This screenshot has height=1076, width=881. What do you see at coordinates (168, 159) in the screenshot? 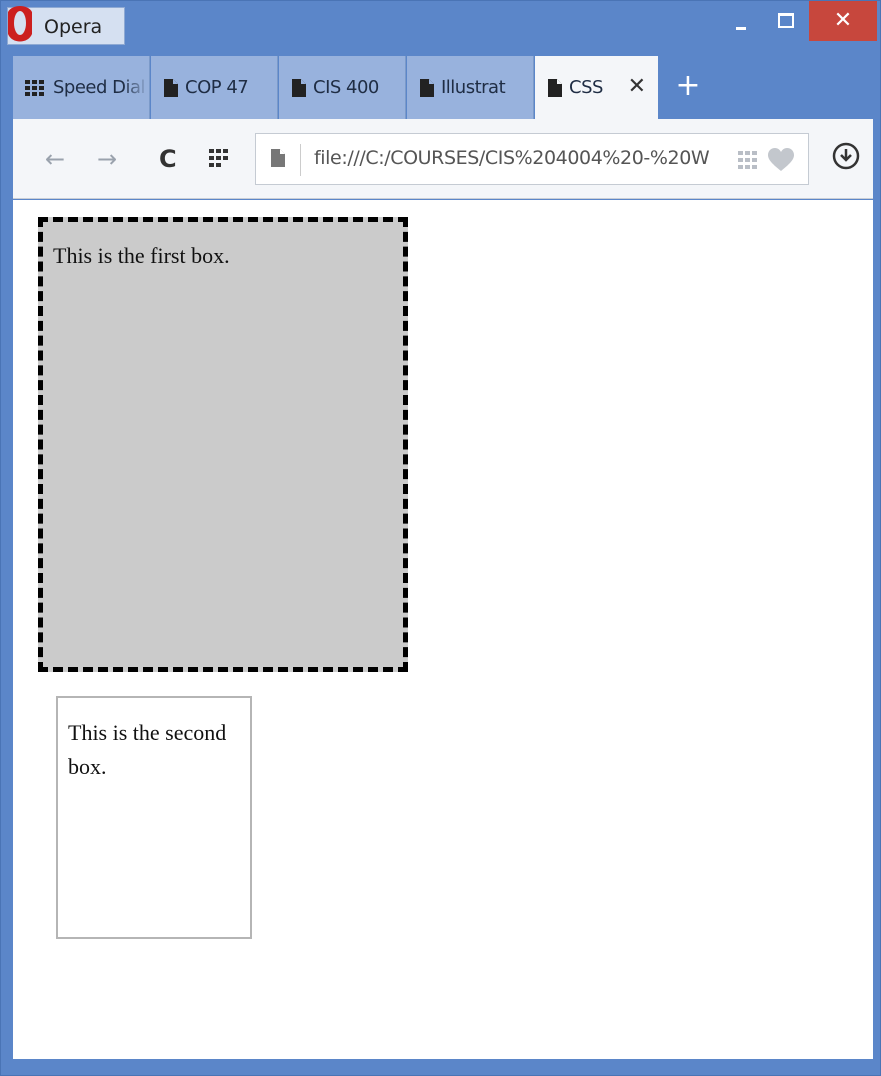
I see `reload-icon: C` at bounding box center [168, 159].